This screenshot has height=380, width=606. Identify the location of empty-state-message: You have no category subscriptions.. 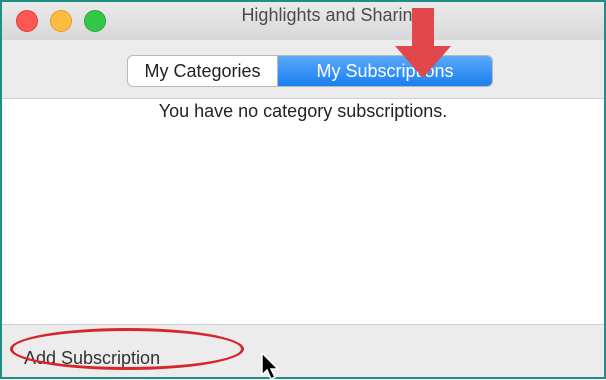
(303, 111).